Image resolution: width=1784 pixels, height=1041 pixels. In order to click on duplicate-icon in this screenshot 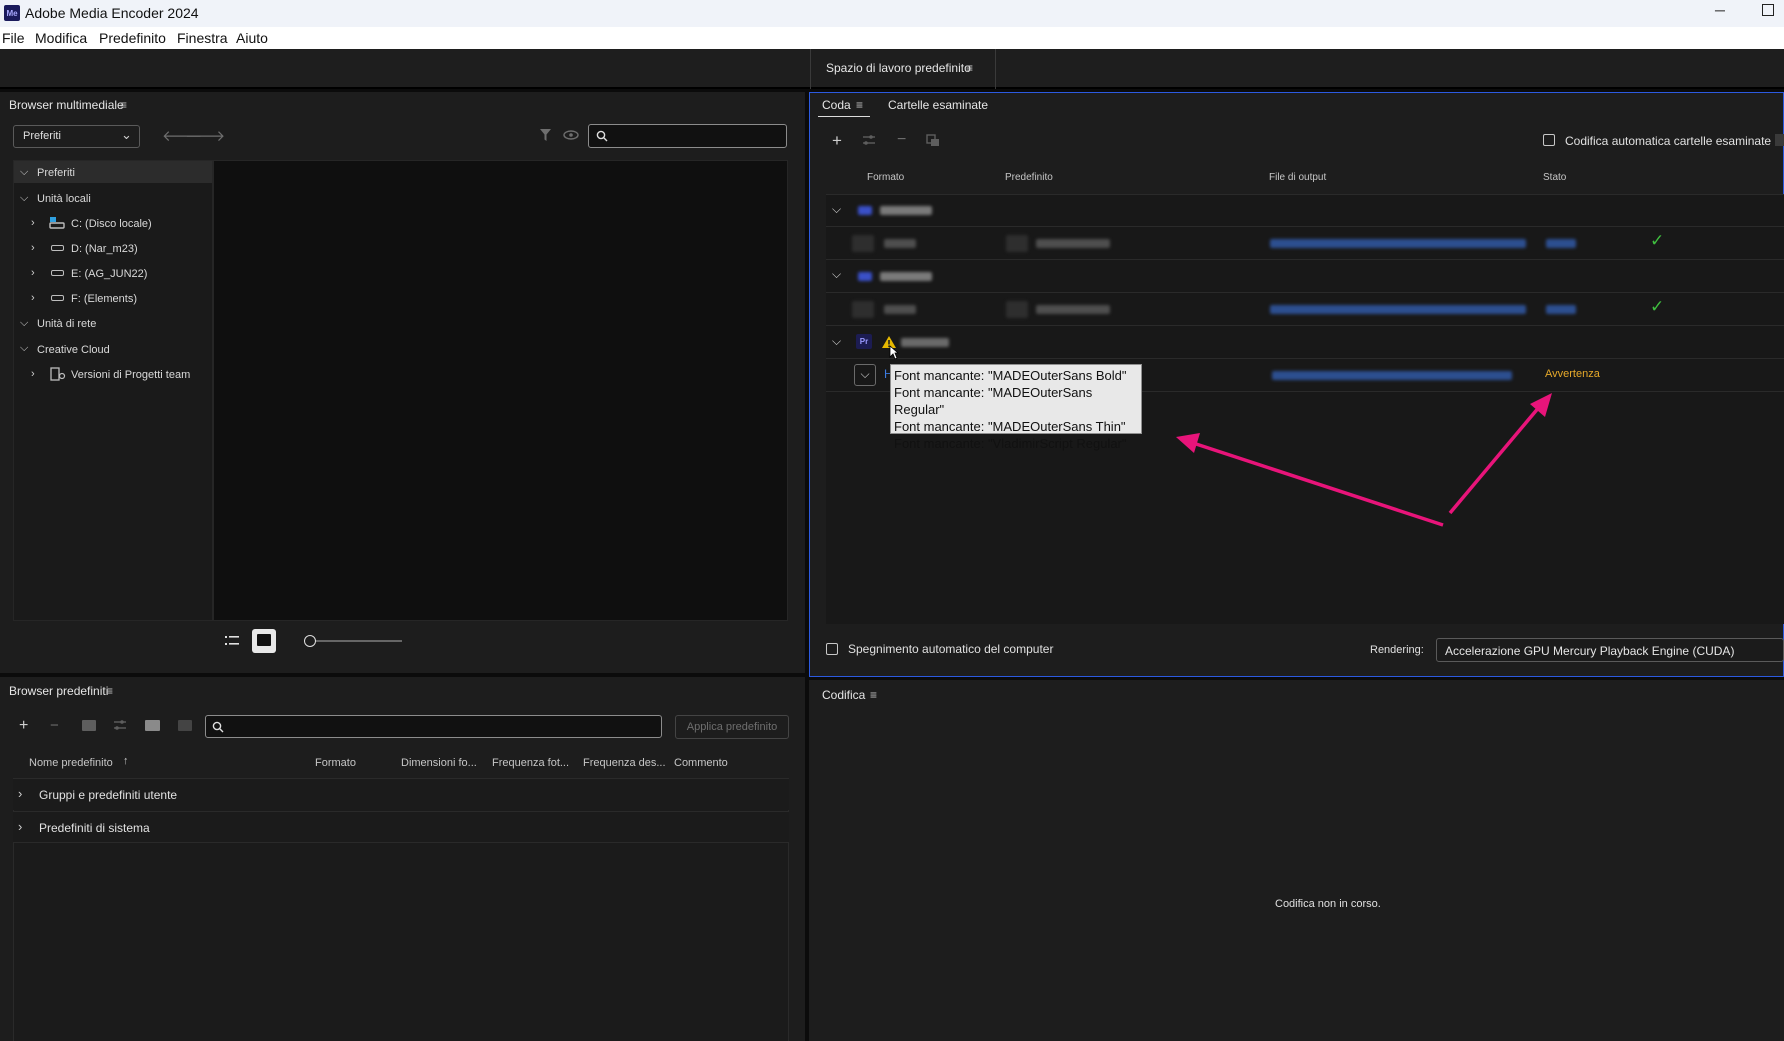, I will do `click(933, 140)`.